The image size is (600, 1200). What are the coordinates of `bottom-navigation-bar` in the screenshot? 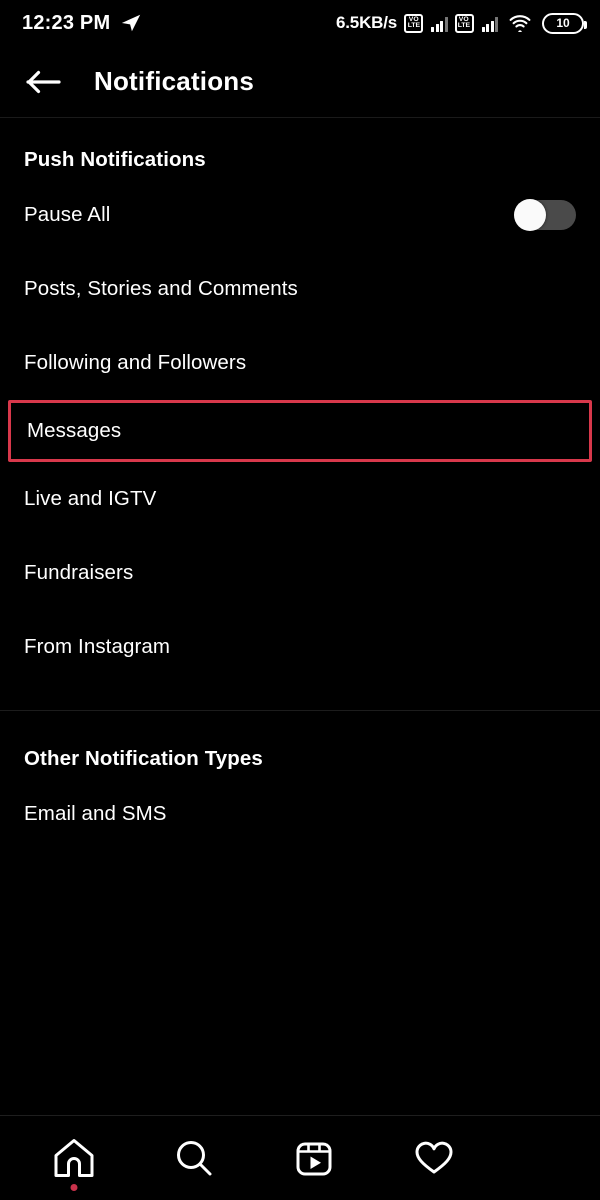 It's located at (300, 1157).